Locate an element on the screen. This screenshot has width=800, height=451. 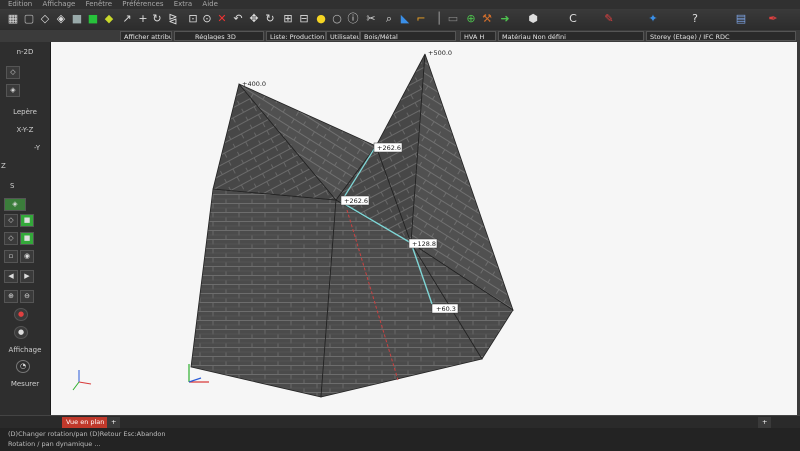
bois-metal-select: Bois/Métal is located at coordinates (408, 36).